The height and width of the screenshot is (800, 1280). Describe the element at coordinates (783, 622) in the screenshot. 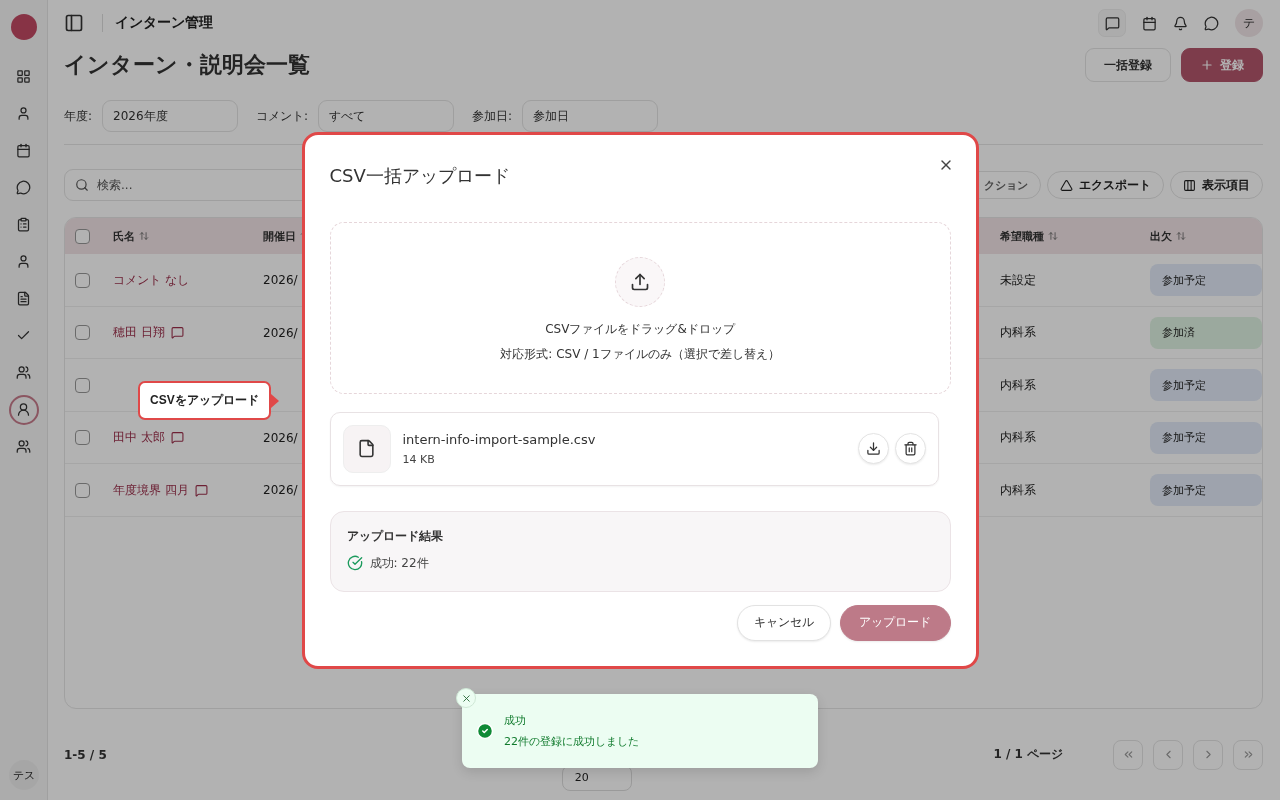

I see `cancel-button: キャンセル` at that location.